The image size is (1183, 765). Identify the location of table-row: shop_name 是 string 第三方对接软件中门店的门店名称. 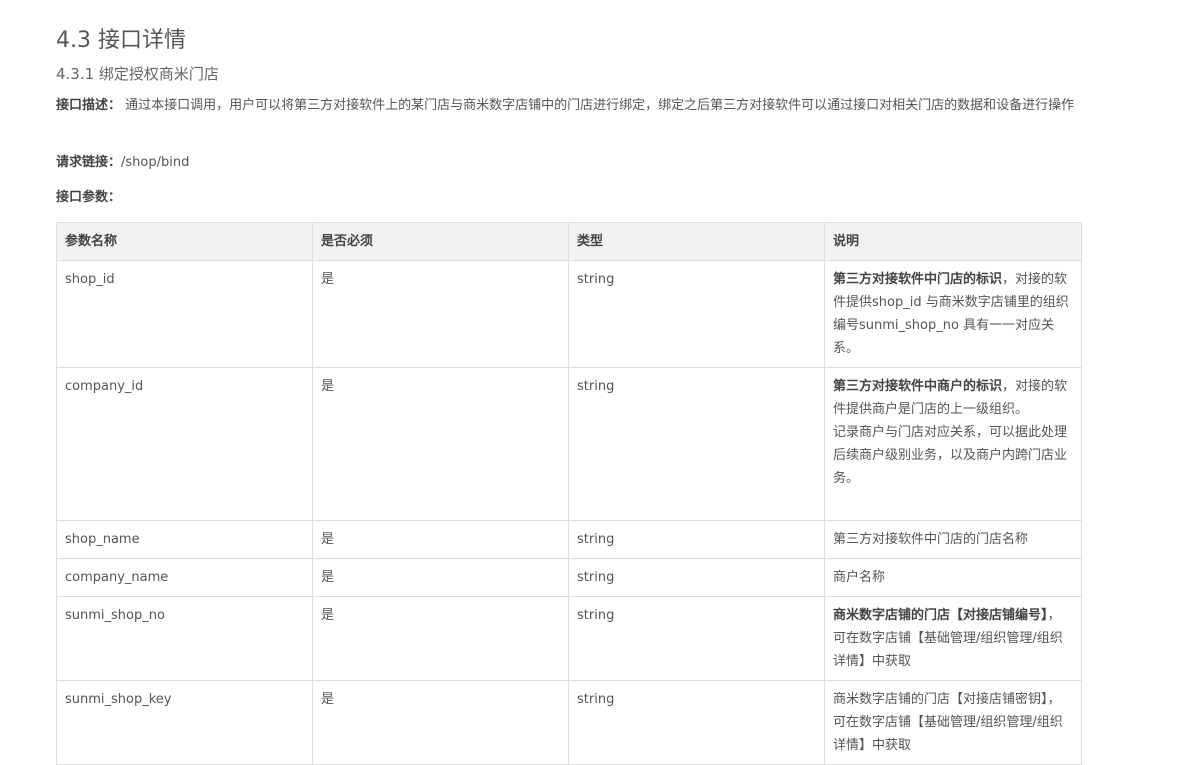
(569, 539).